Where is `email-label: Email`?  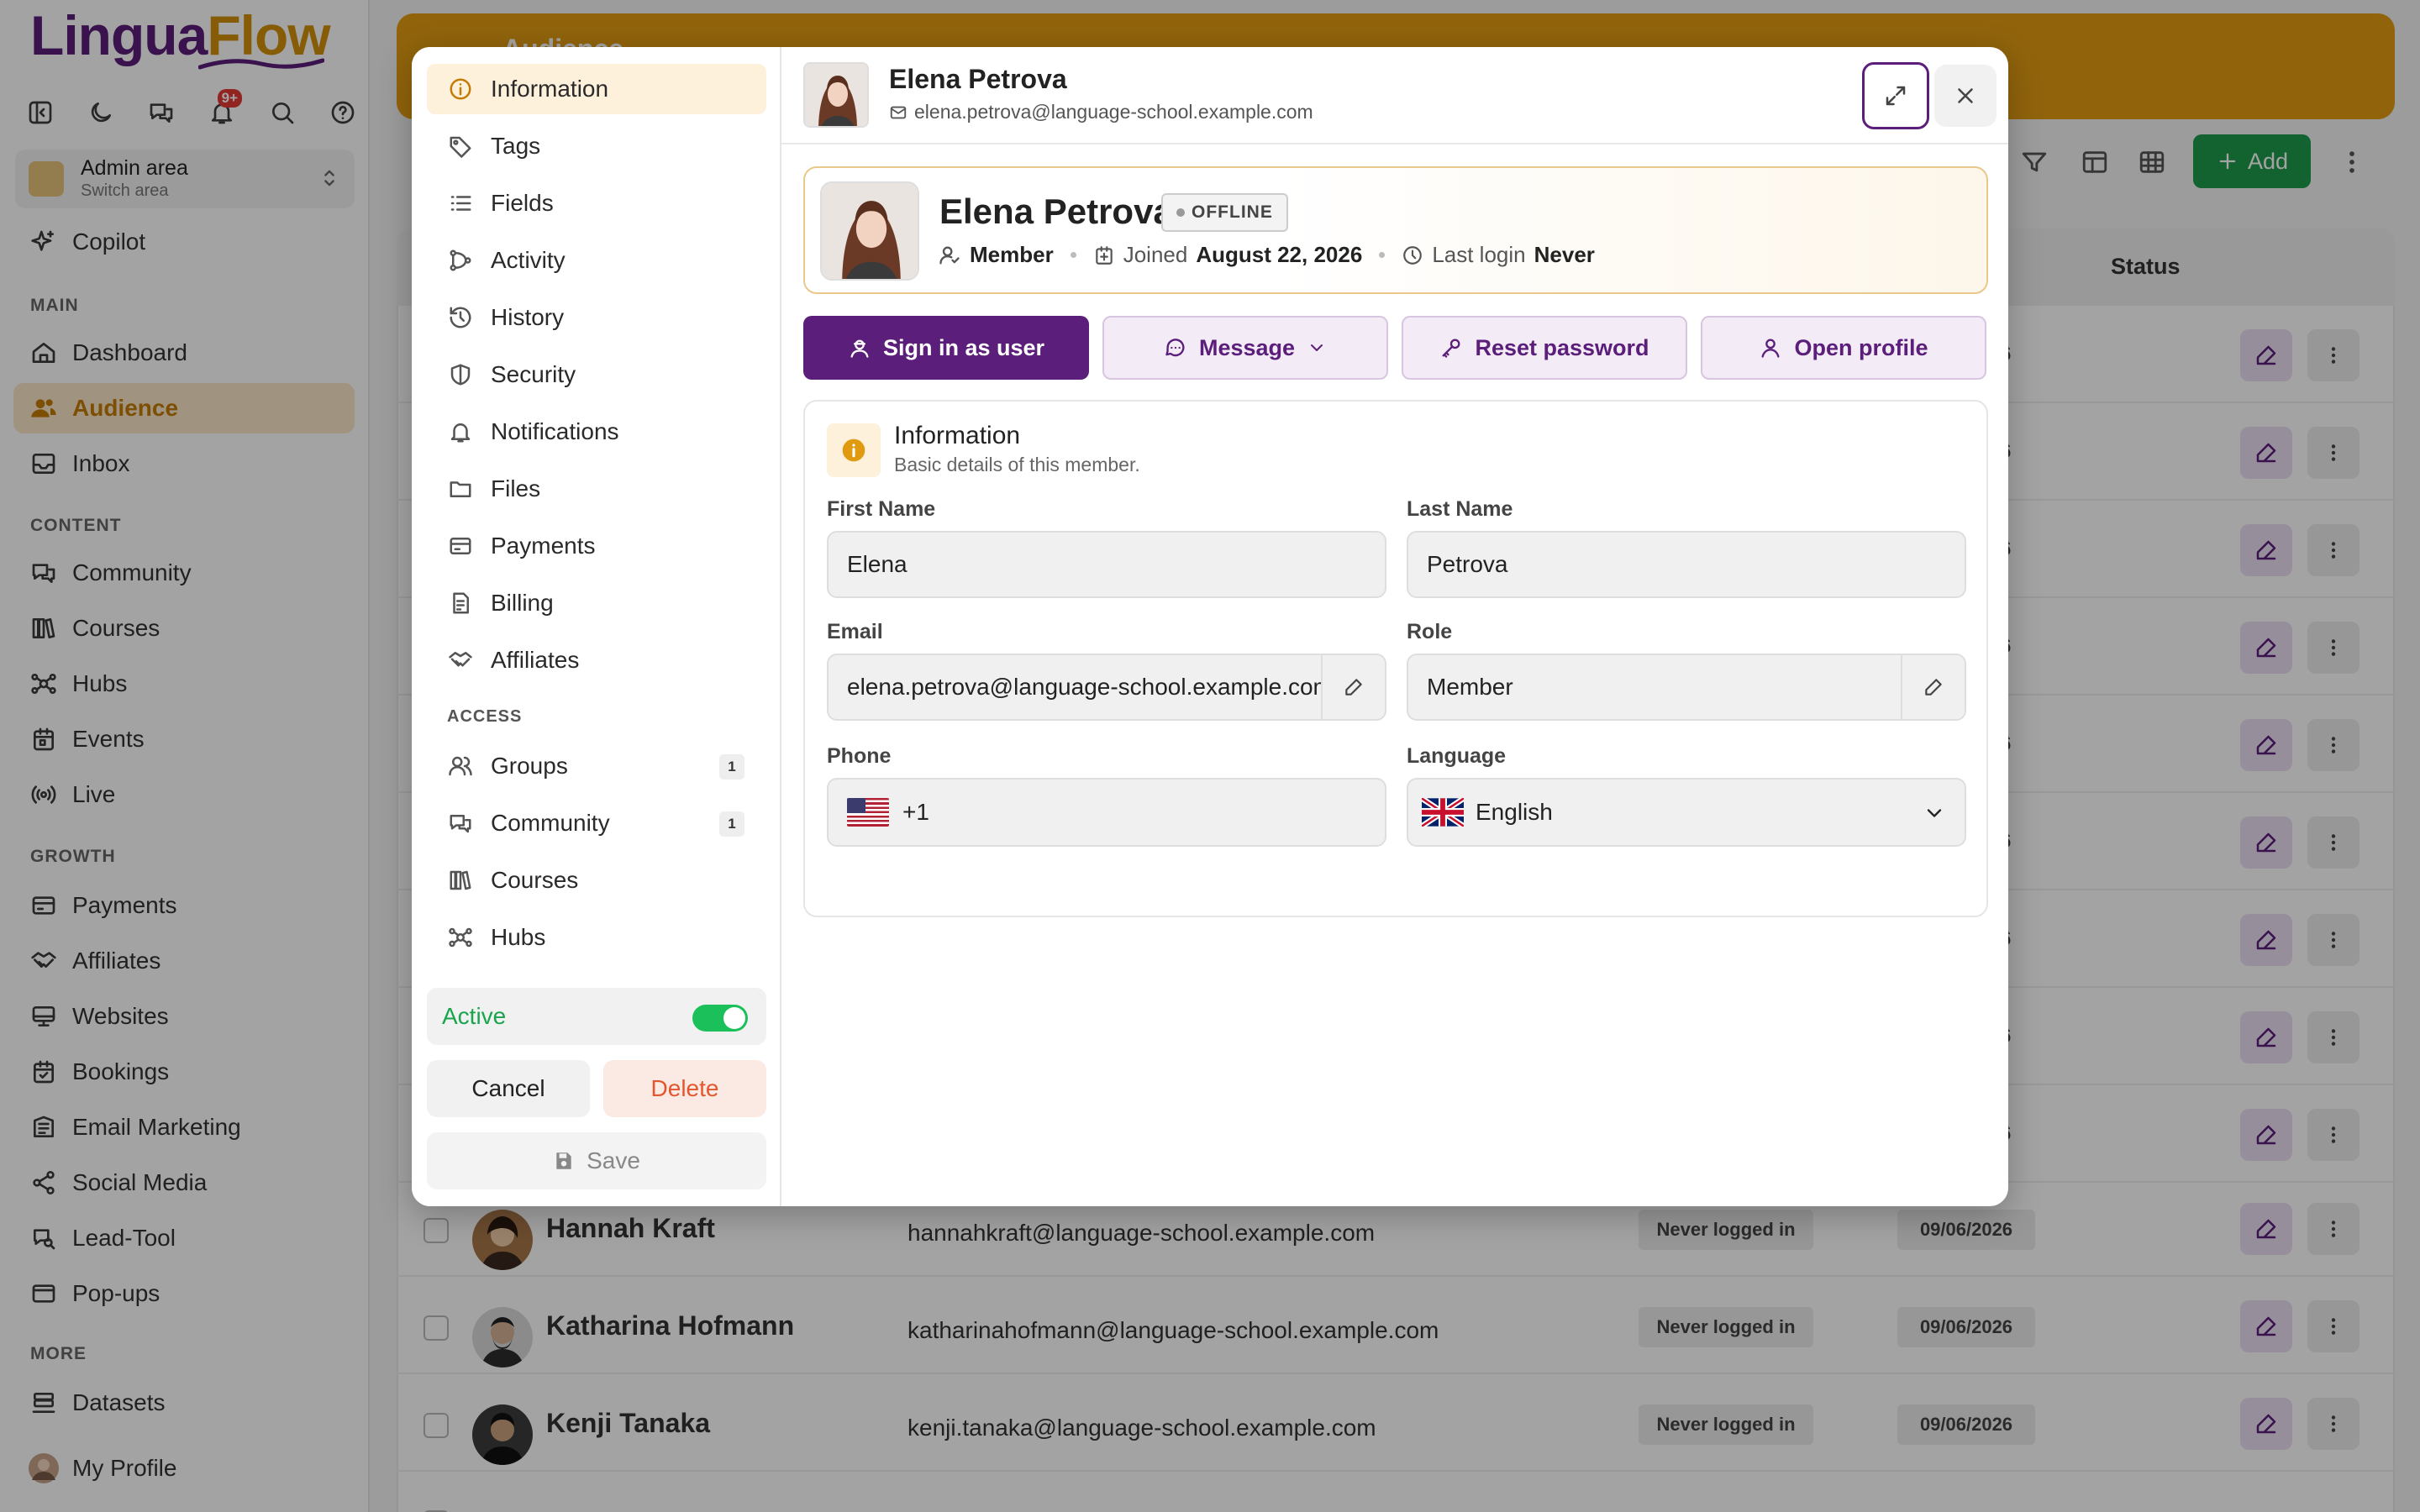
email-label: Email is located at coordinates (855, 631).